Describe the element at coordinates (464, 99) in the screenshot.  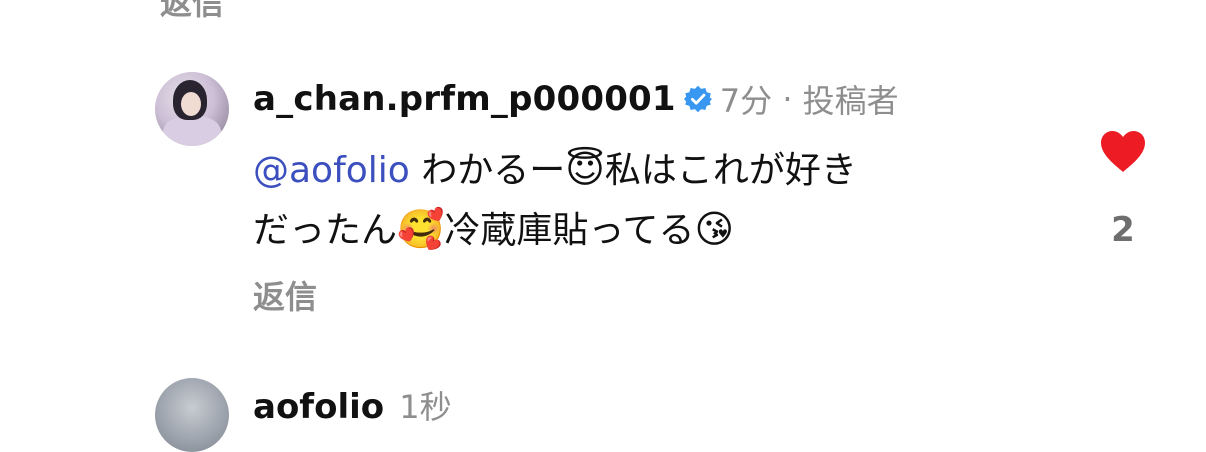
I see `username: a_chan.prfm_p000001` at that location.